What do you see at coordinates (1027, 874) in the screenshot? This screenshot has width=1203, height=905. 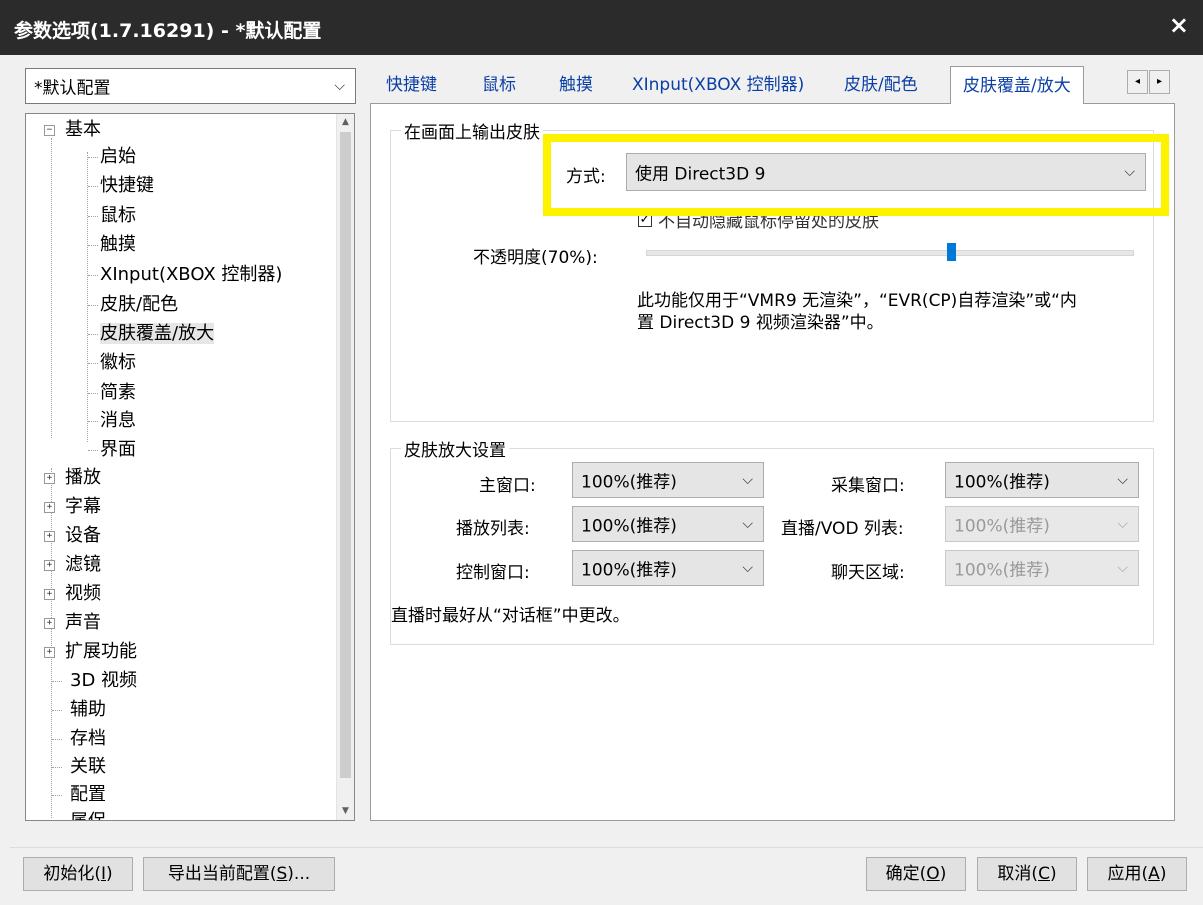 I see `cancel-button: 取消(C)` at bounding box center [1027, 874].